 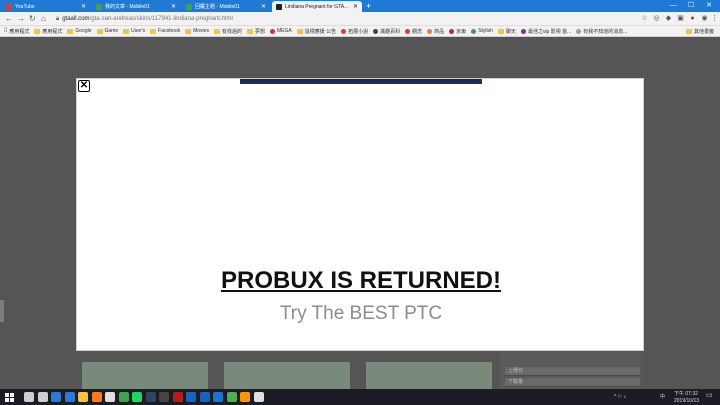 What do you see at coordinates (107, 31) in the screenshot?
I see `bookmark-folder: Game` at bounding box center [107, 31].